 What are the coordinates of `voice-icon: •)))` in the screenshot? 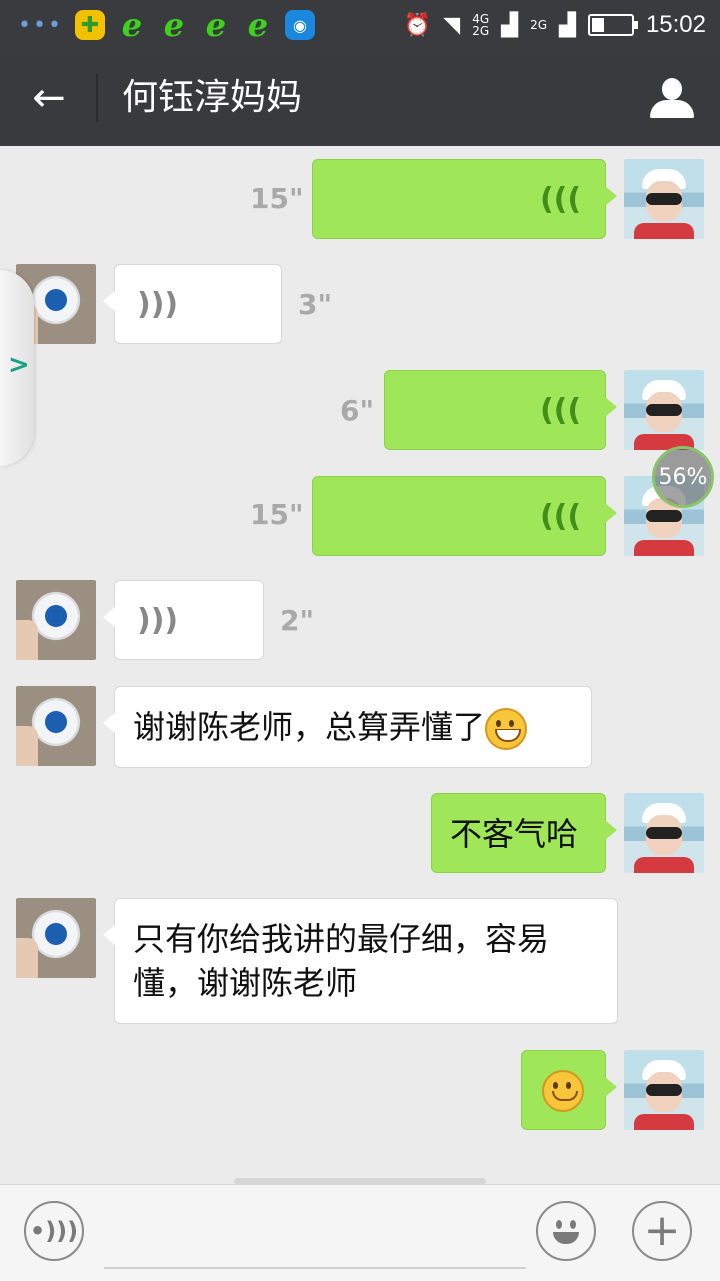 It's located at (54, 1231).